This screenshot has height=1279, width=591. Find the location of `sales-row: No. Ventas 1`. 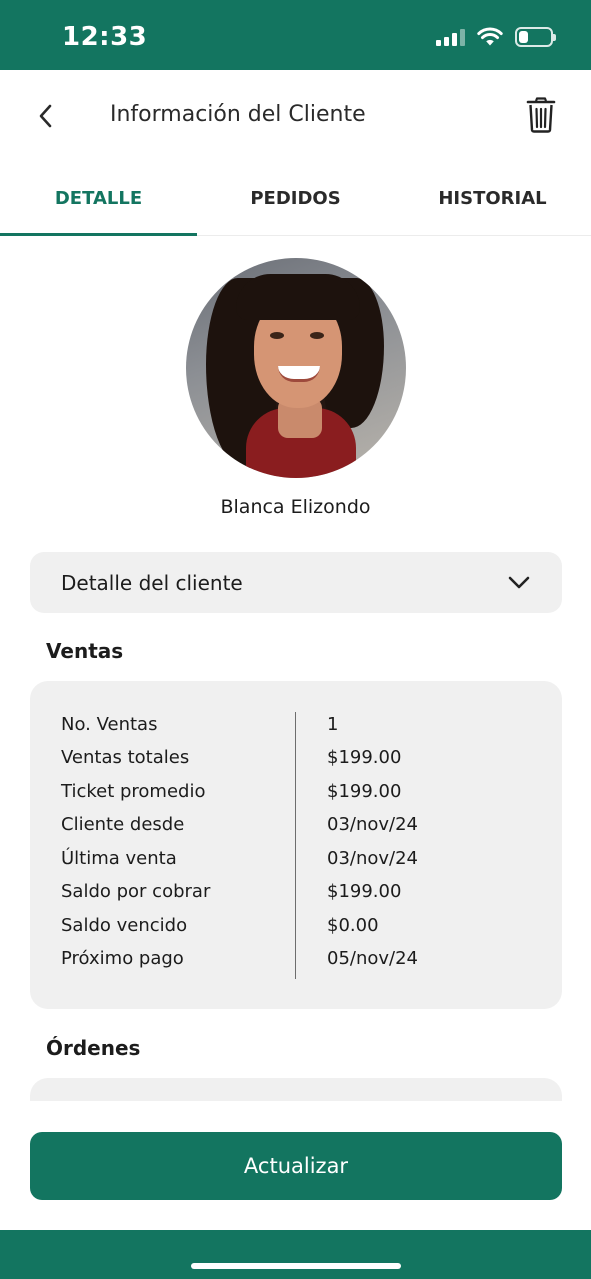

sales-row: No. Ventas 1 is located at coordinates (296, 724).